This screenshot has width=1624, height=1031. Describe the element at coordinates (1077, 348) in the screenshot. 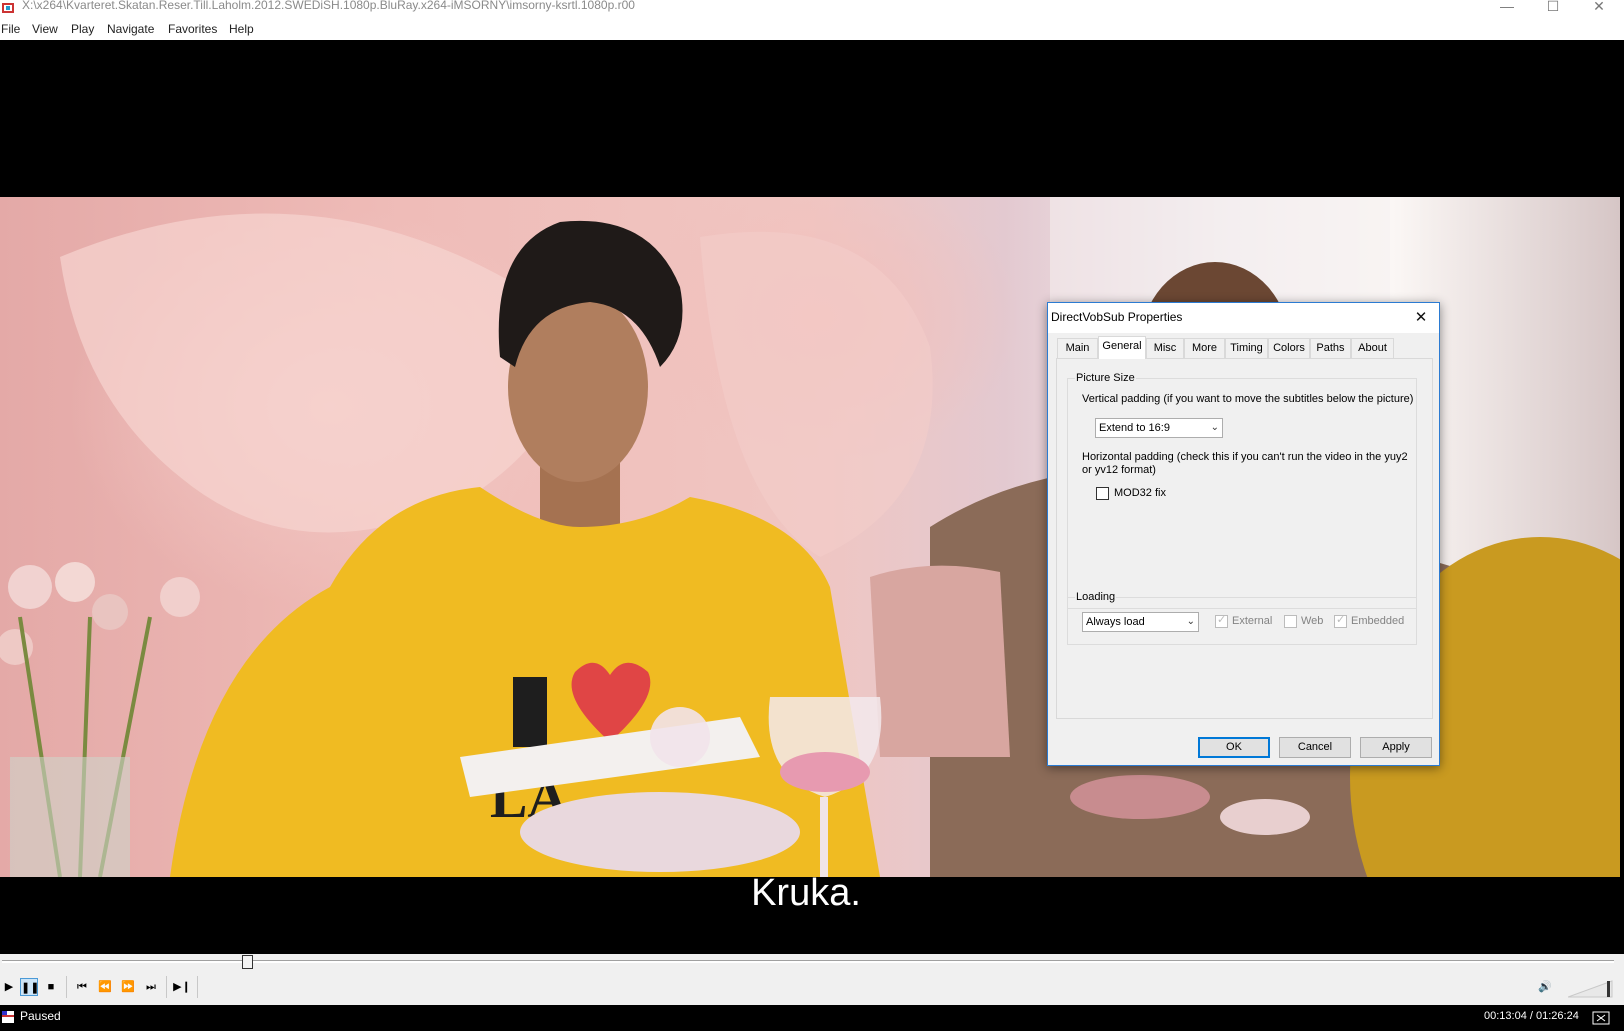

I see `tab-main: Main` at that location.